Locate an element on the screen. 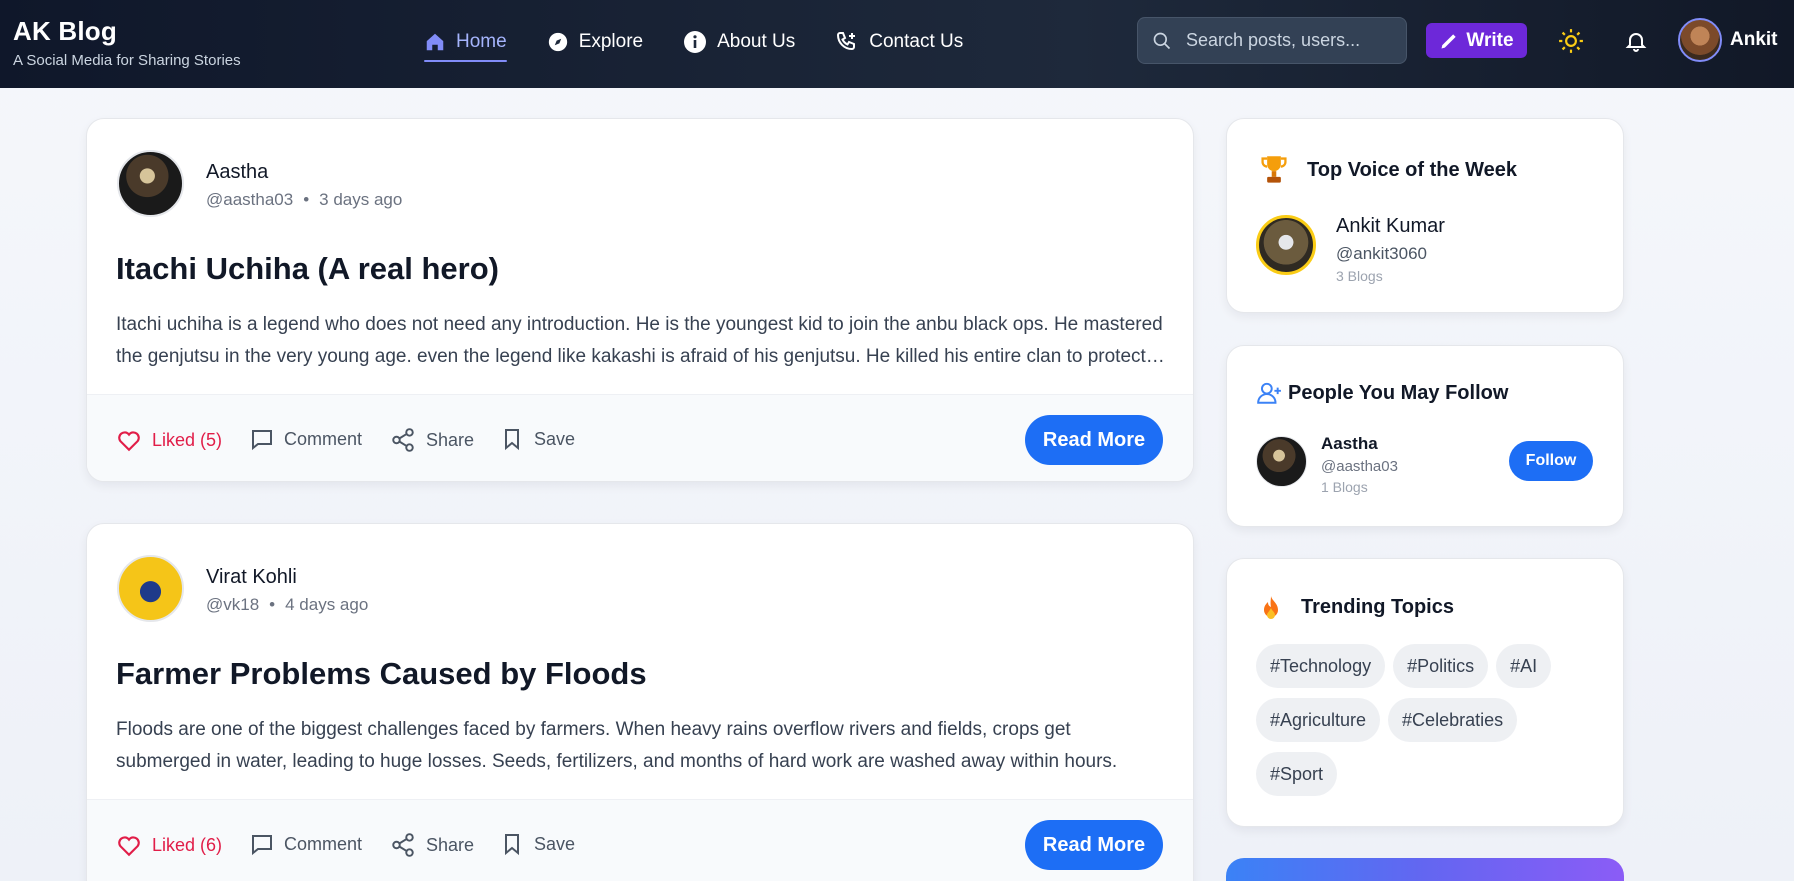  notifications-button is located at coordinates (1636, 41).